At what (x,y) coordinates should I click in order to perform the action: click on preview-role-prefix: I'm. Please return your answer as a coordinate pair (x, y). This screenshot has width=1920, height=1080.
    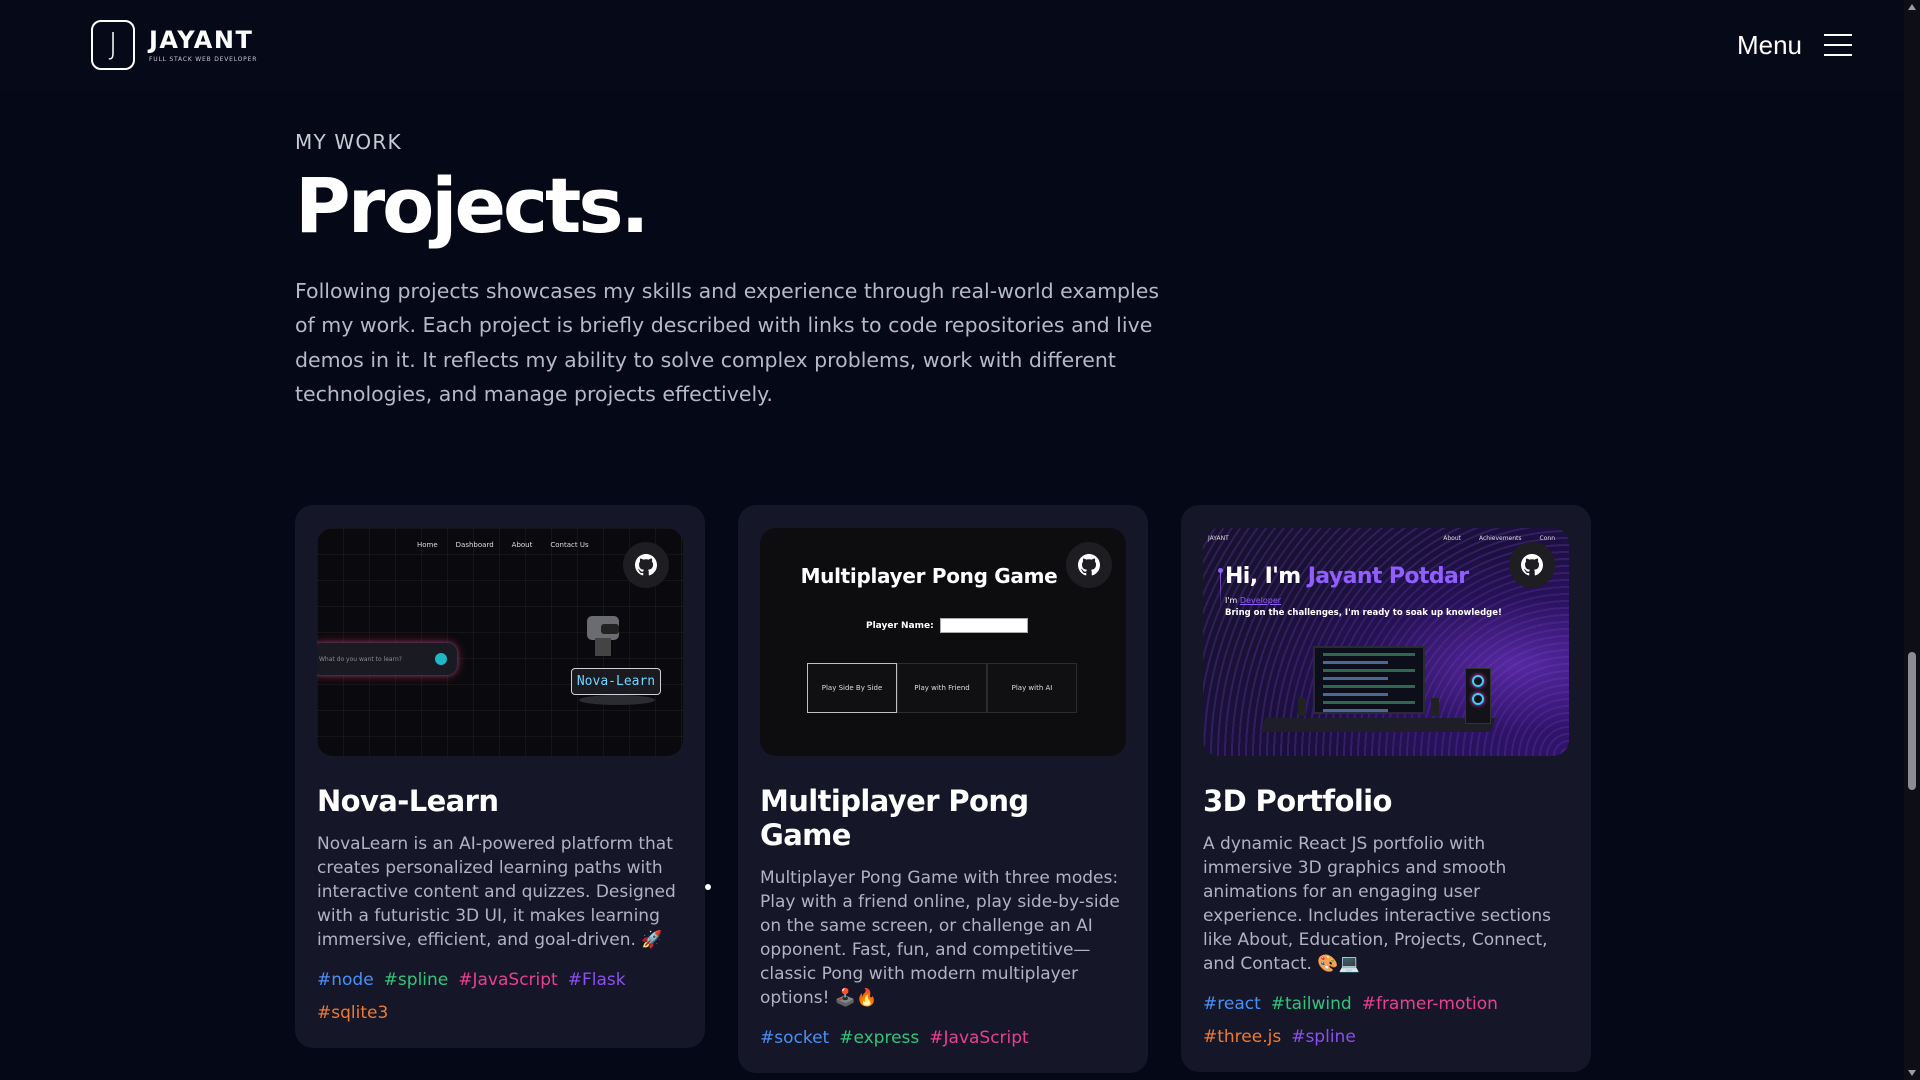
    Looking at the image, I should click on (1232, 600).